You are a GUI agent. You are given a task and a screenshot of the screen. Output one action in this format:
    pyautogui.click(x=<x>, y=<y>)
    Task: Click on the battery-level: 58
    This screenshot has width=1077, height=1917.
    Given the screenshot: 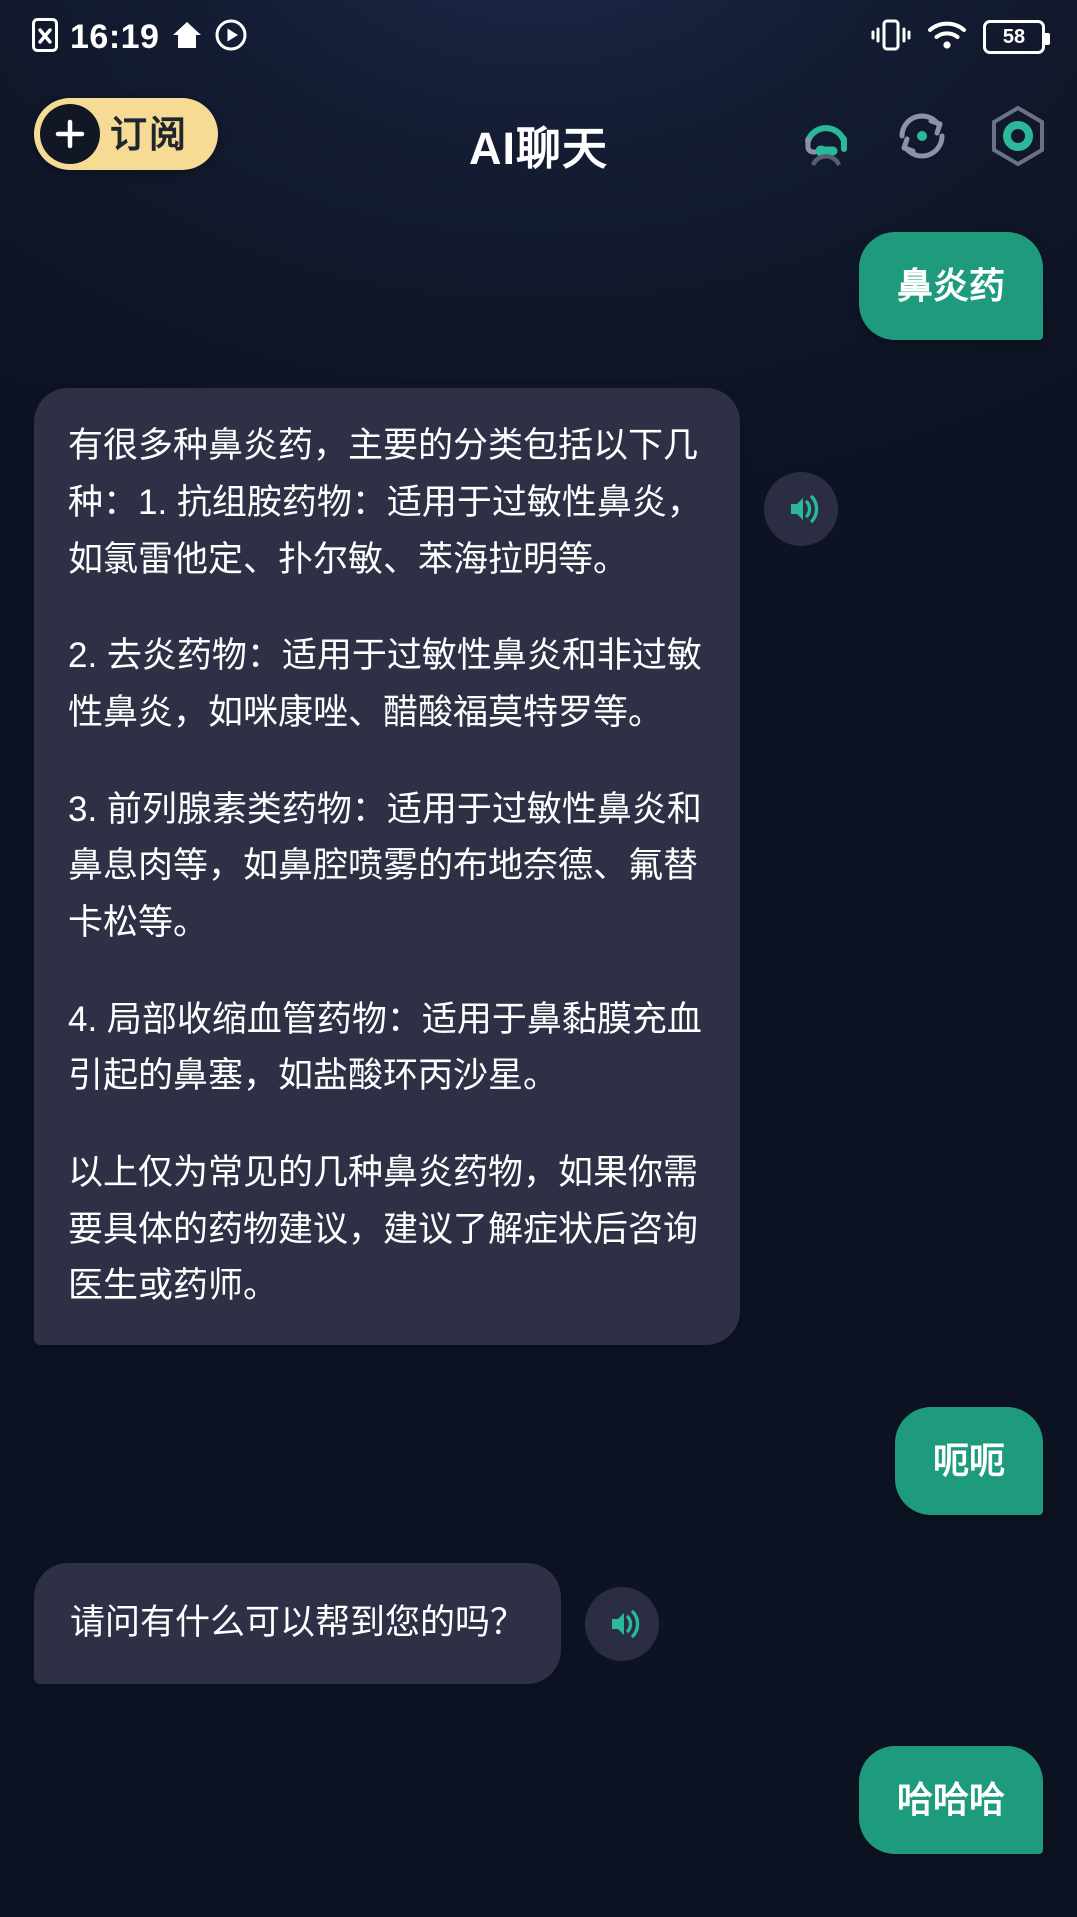 What is the action you would take?
    pyautogui.click(x=1014, y=37)
    